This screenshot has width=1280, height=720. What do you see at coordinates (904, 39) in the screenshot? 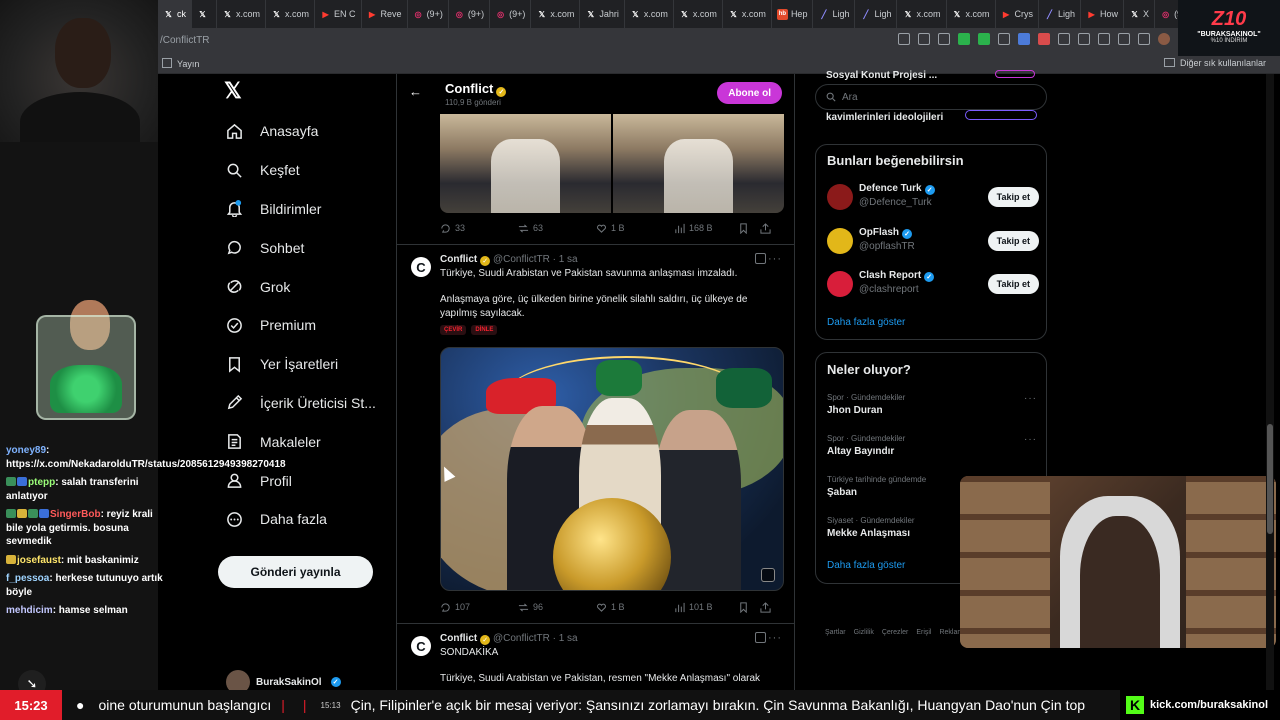
I see `share-icon` at bounding box center [904, 39].